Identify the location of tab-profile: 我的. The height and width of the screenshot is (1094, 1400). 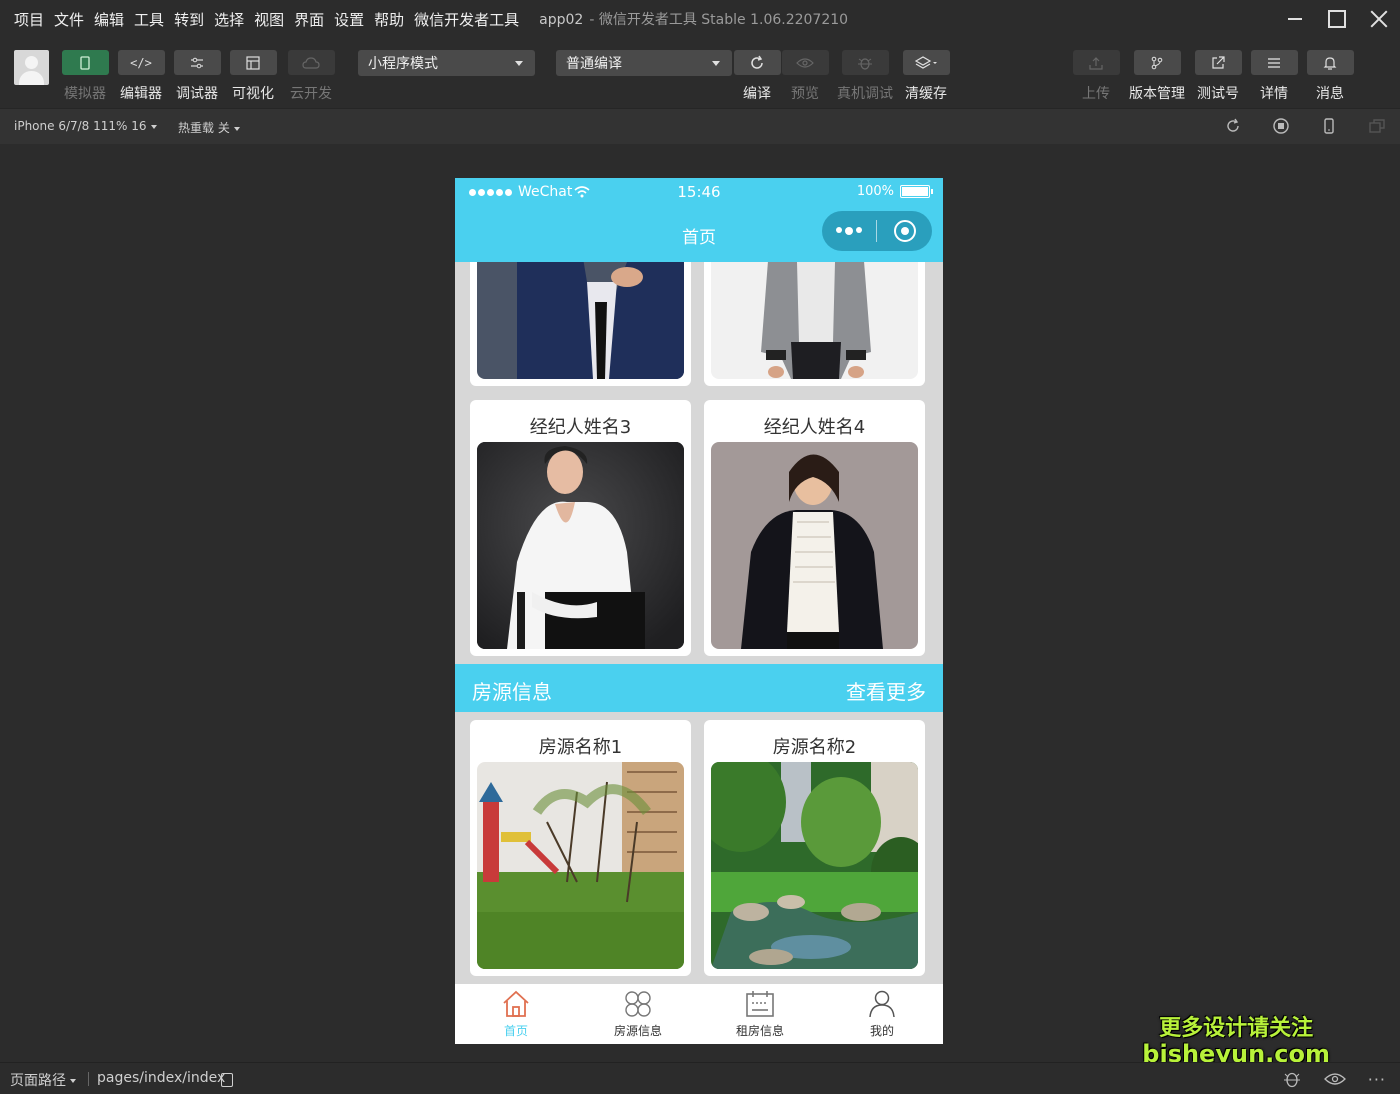
(882, 1014).